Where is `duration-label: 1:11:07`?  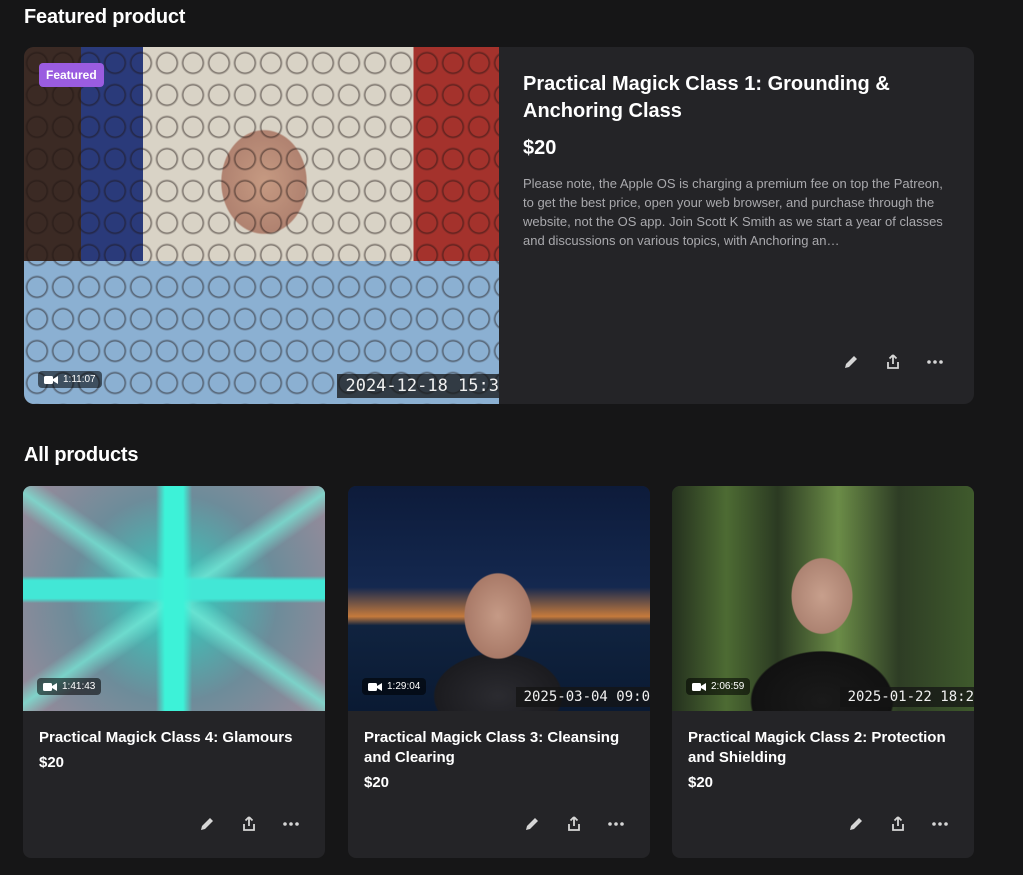 duration-label: 1:11:07 is located at coordinates (79, 379).